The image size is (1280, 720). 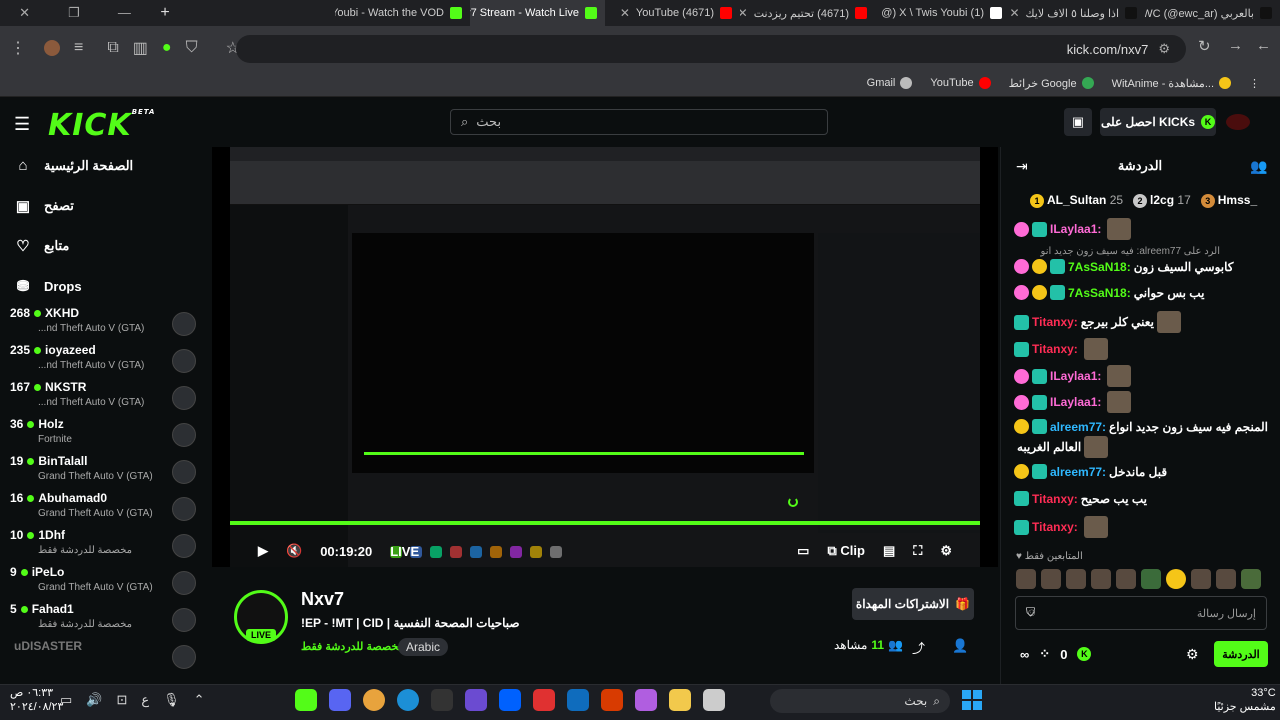 What do you see at coordinates (1076, 200) in the screenshot?
I see `leaderboard-entry: 1 AL_Sultan 25` at bounding box center [1076, 200].